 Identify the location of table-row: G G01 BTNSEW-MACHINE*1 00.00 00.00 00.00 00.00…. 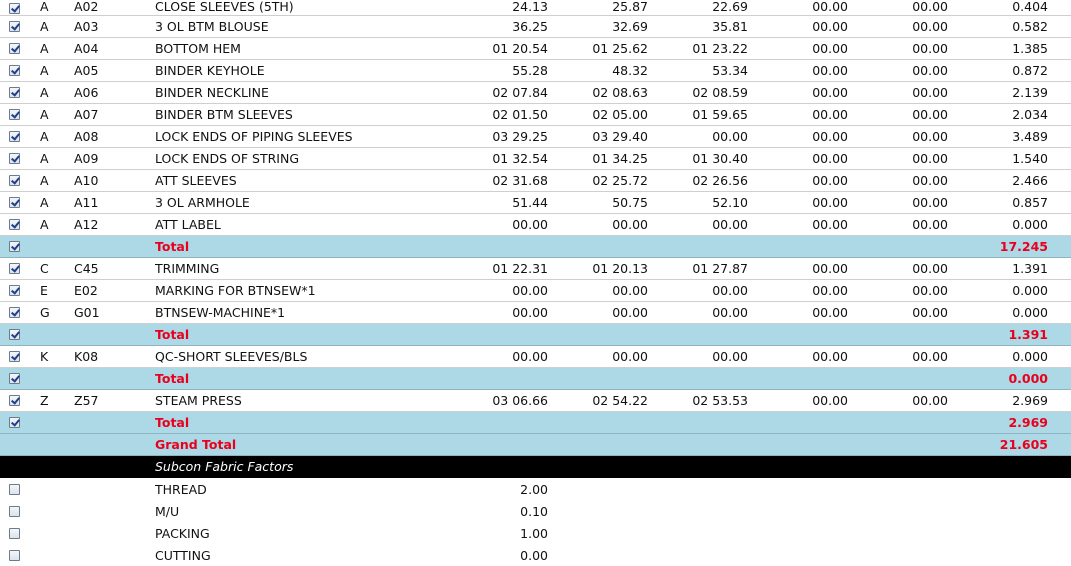
(535, 313).